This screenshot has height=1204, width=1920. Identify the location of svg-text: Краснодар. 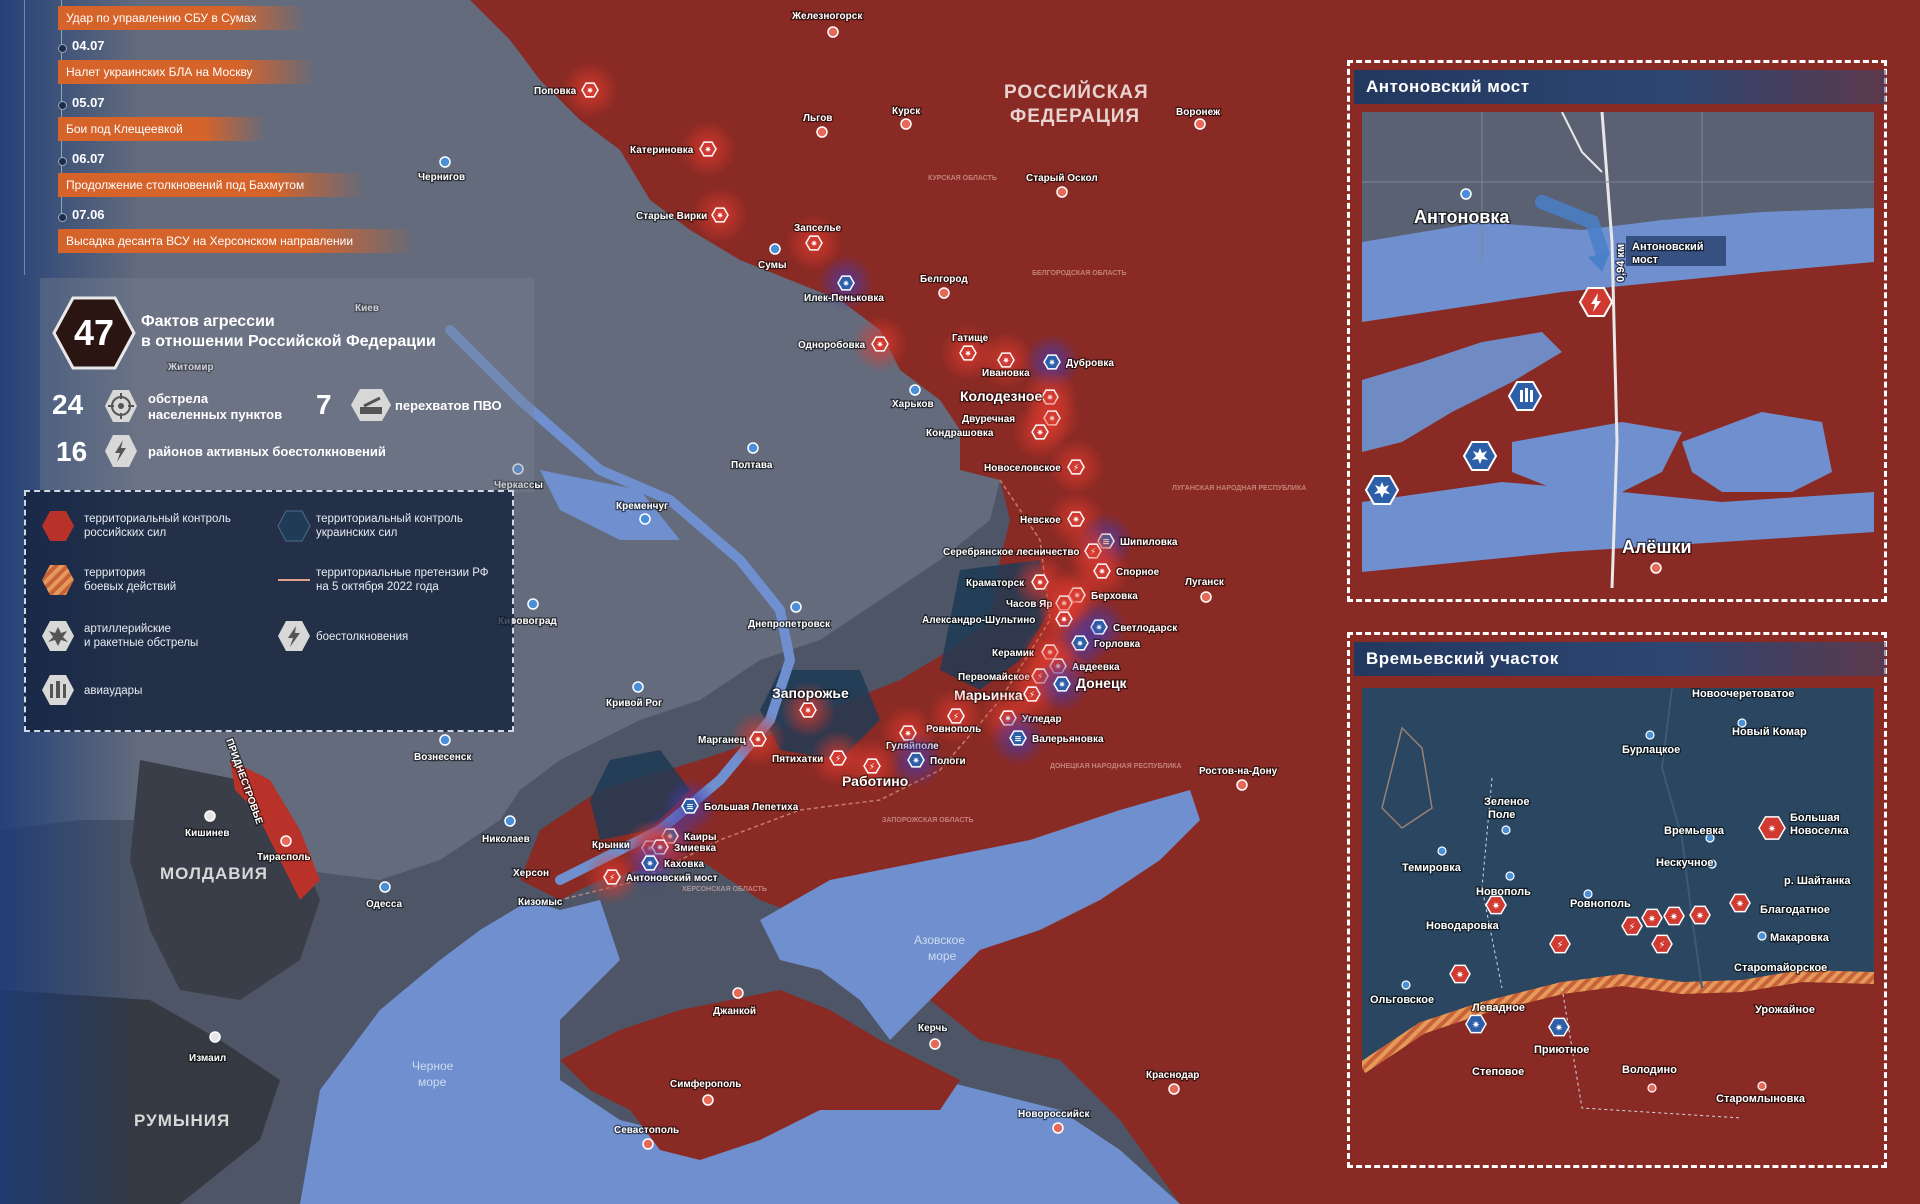
(1172, 1075).